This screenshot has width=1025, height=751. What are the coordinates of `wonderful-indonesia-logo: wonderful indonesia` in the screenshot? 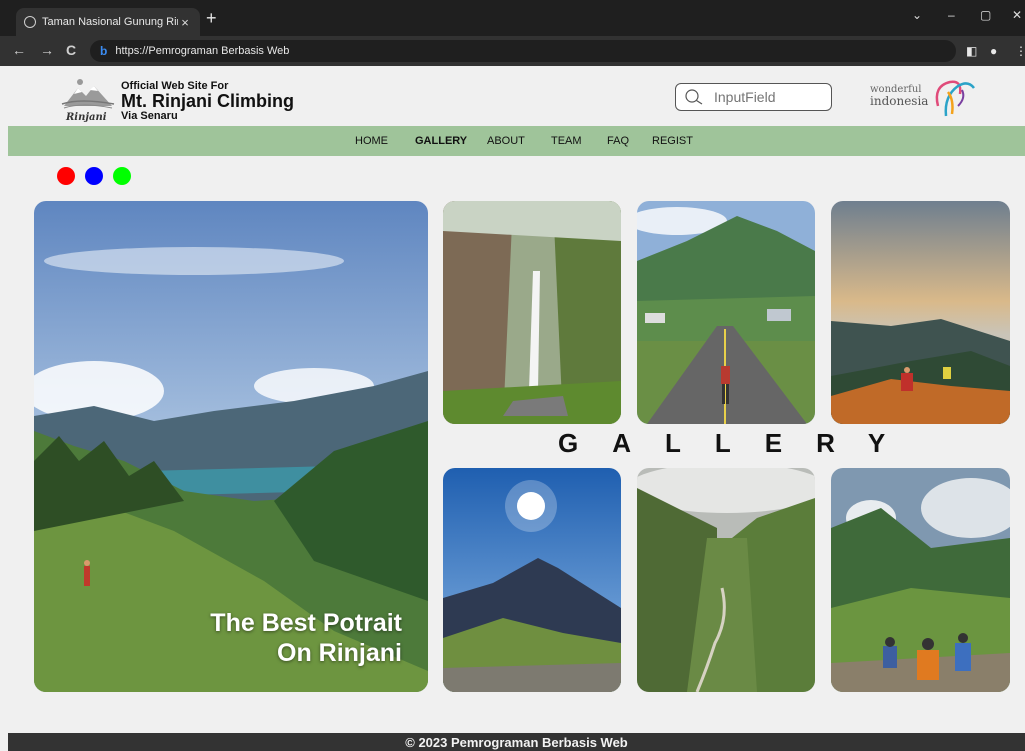 It's located at (923, 98).